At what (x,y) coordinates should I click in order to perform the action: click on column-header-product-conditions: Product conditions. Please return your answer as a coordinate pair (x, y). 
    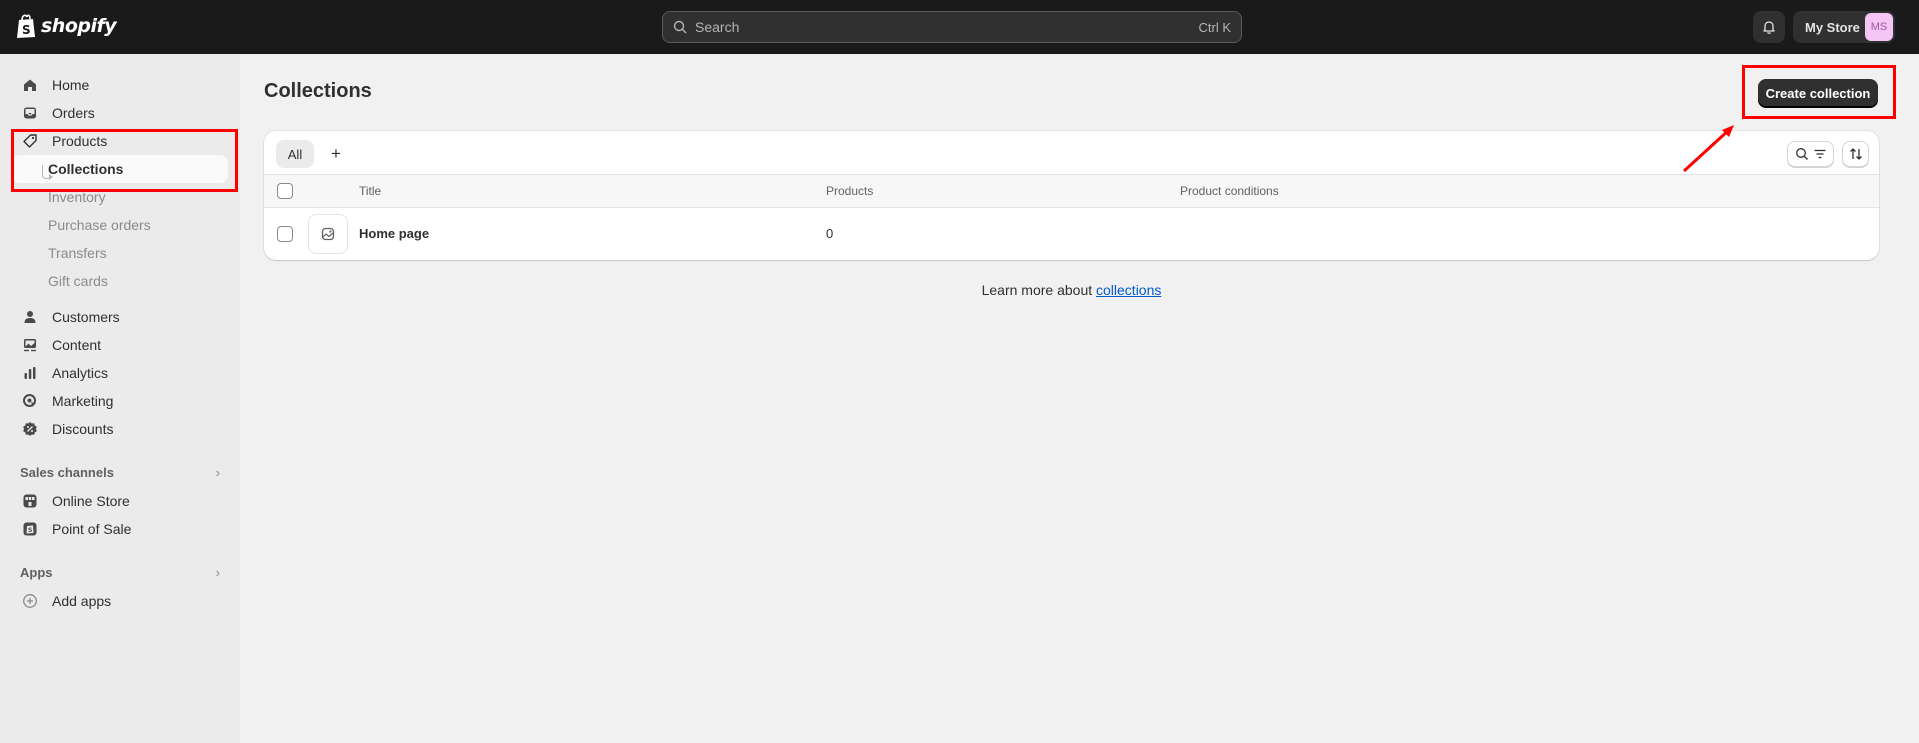
    Looking at the image, I should click on (1229, 191).